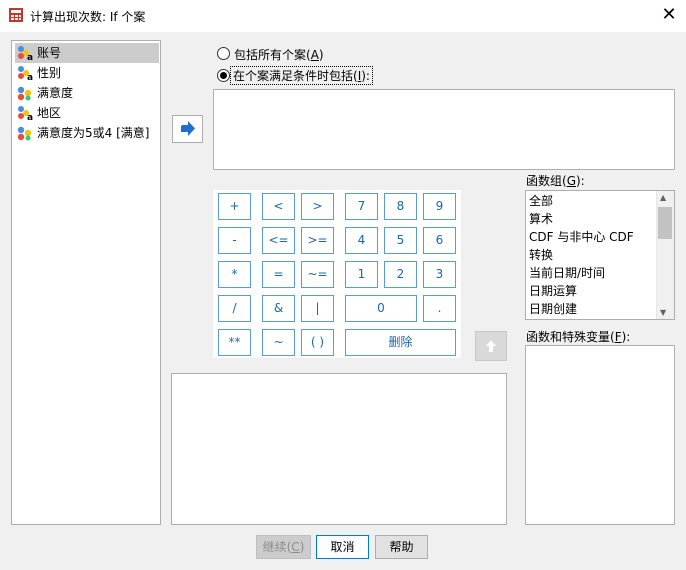 The height and width of the screenshot is (570, 686). I want to click on up-arrow-icon, so click(491, 346).